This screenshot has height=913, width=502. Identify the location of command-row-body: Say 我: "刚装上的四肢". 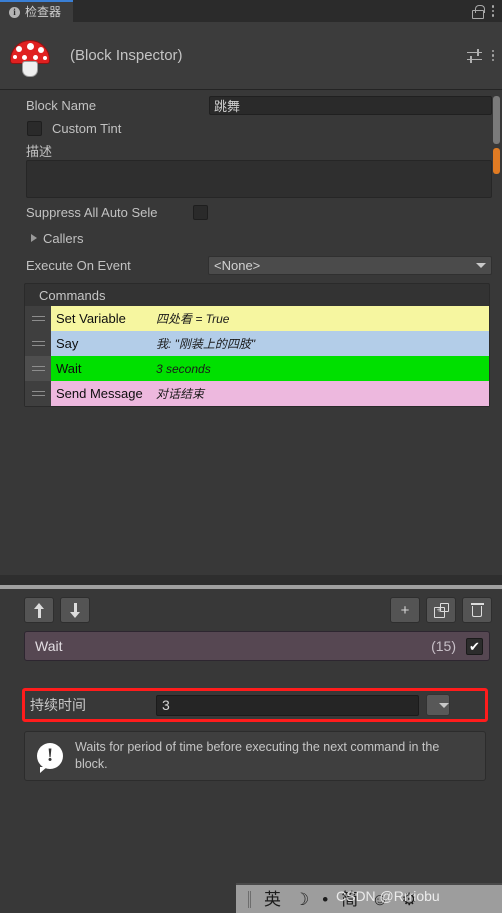
(270, 343).